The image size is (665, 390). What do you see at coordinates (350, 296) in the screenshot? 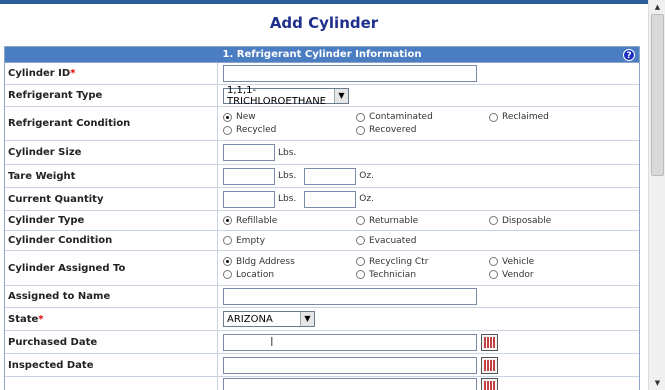
I see `assigned-to-name-input` at bounding box center [350, 296].